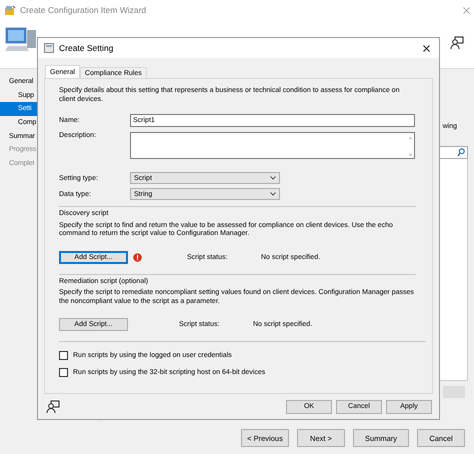  I want to click on computer-icon, so click(21, 39).